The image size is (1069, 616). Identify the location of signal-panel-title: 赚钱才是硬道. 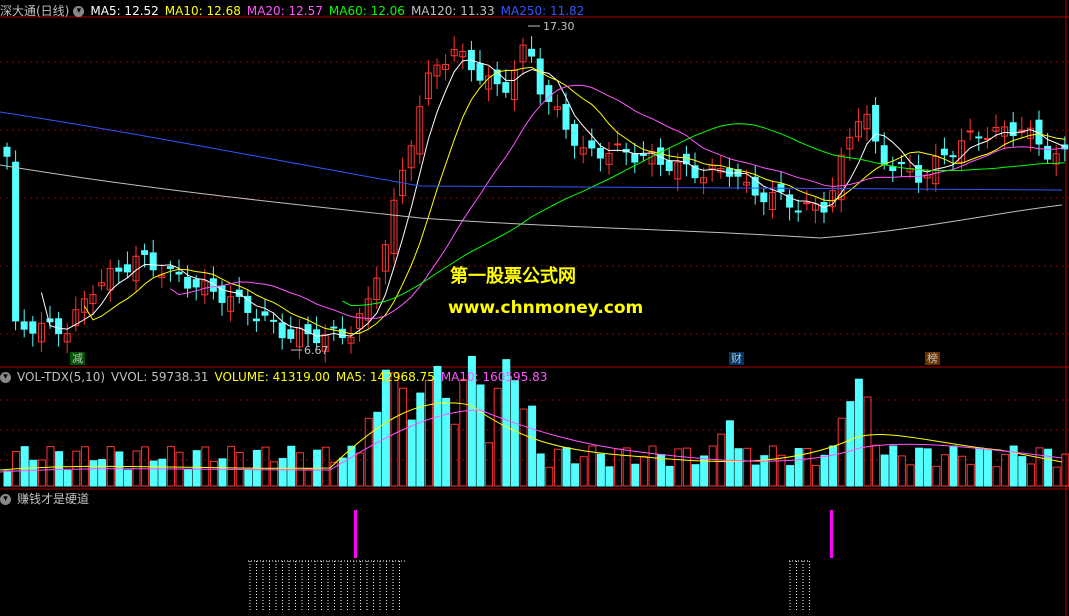
(53, 499).